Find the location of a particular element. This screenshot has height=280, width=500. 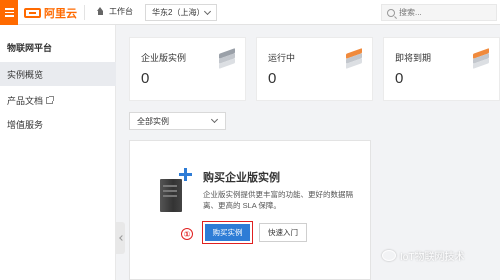

workbench-link: 工作台 is located at coordinates (114, 11).